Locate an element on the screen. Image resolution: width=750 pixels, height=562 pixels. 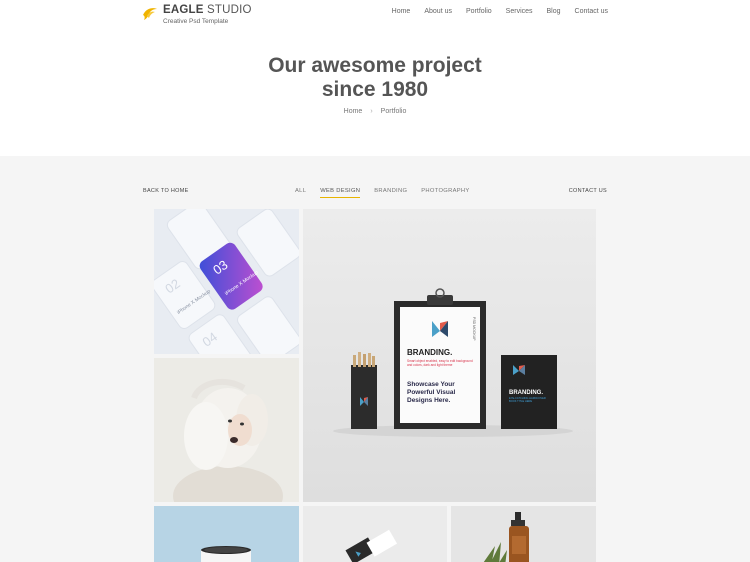
portfolio-item-business-cards is located at coordinates (375, 534).